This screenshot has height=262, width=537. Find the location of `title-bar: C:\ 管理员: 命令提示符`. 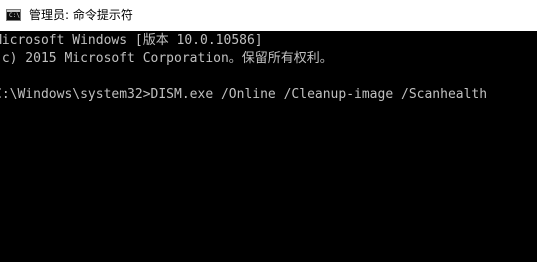

title-bar: C:\ 管理员: 命令提示符 is located at coordinates (268, 15).